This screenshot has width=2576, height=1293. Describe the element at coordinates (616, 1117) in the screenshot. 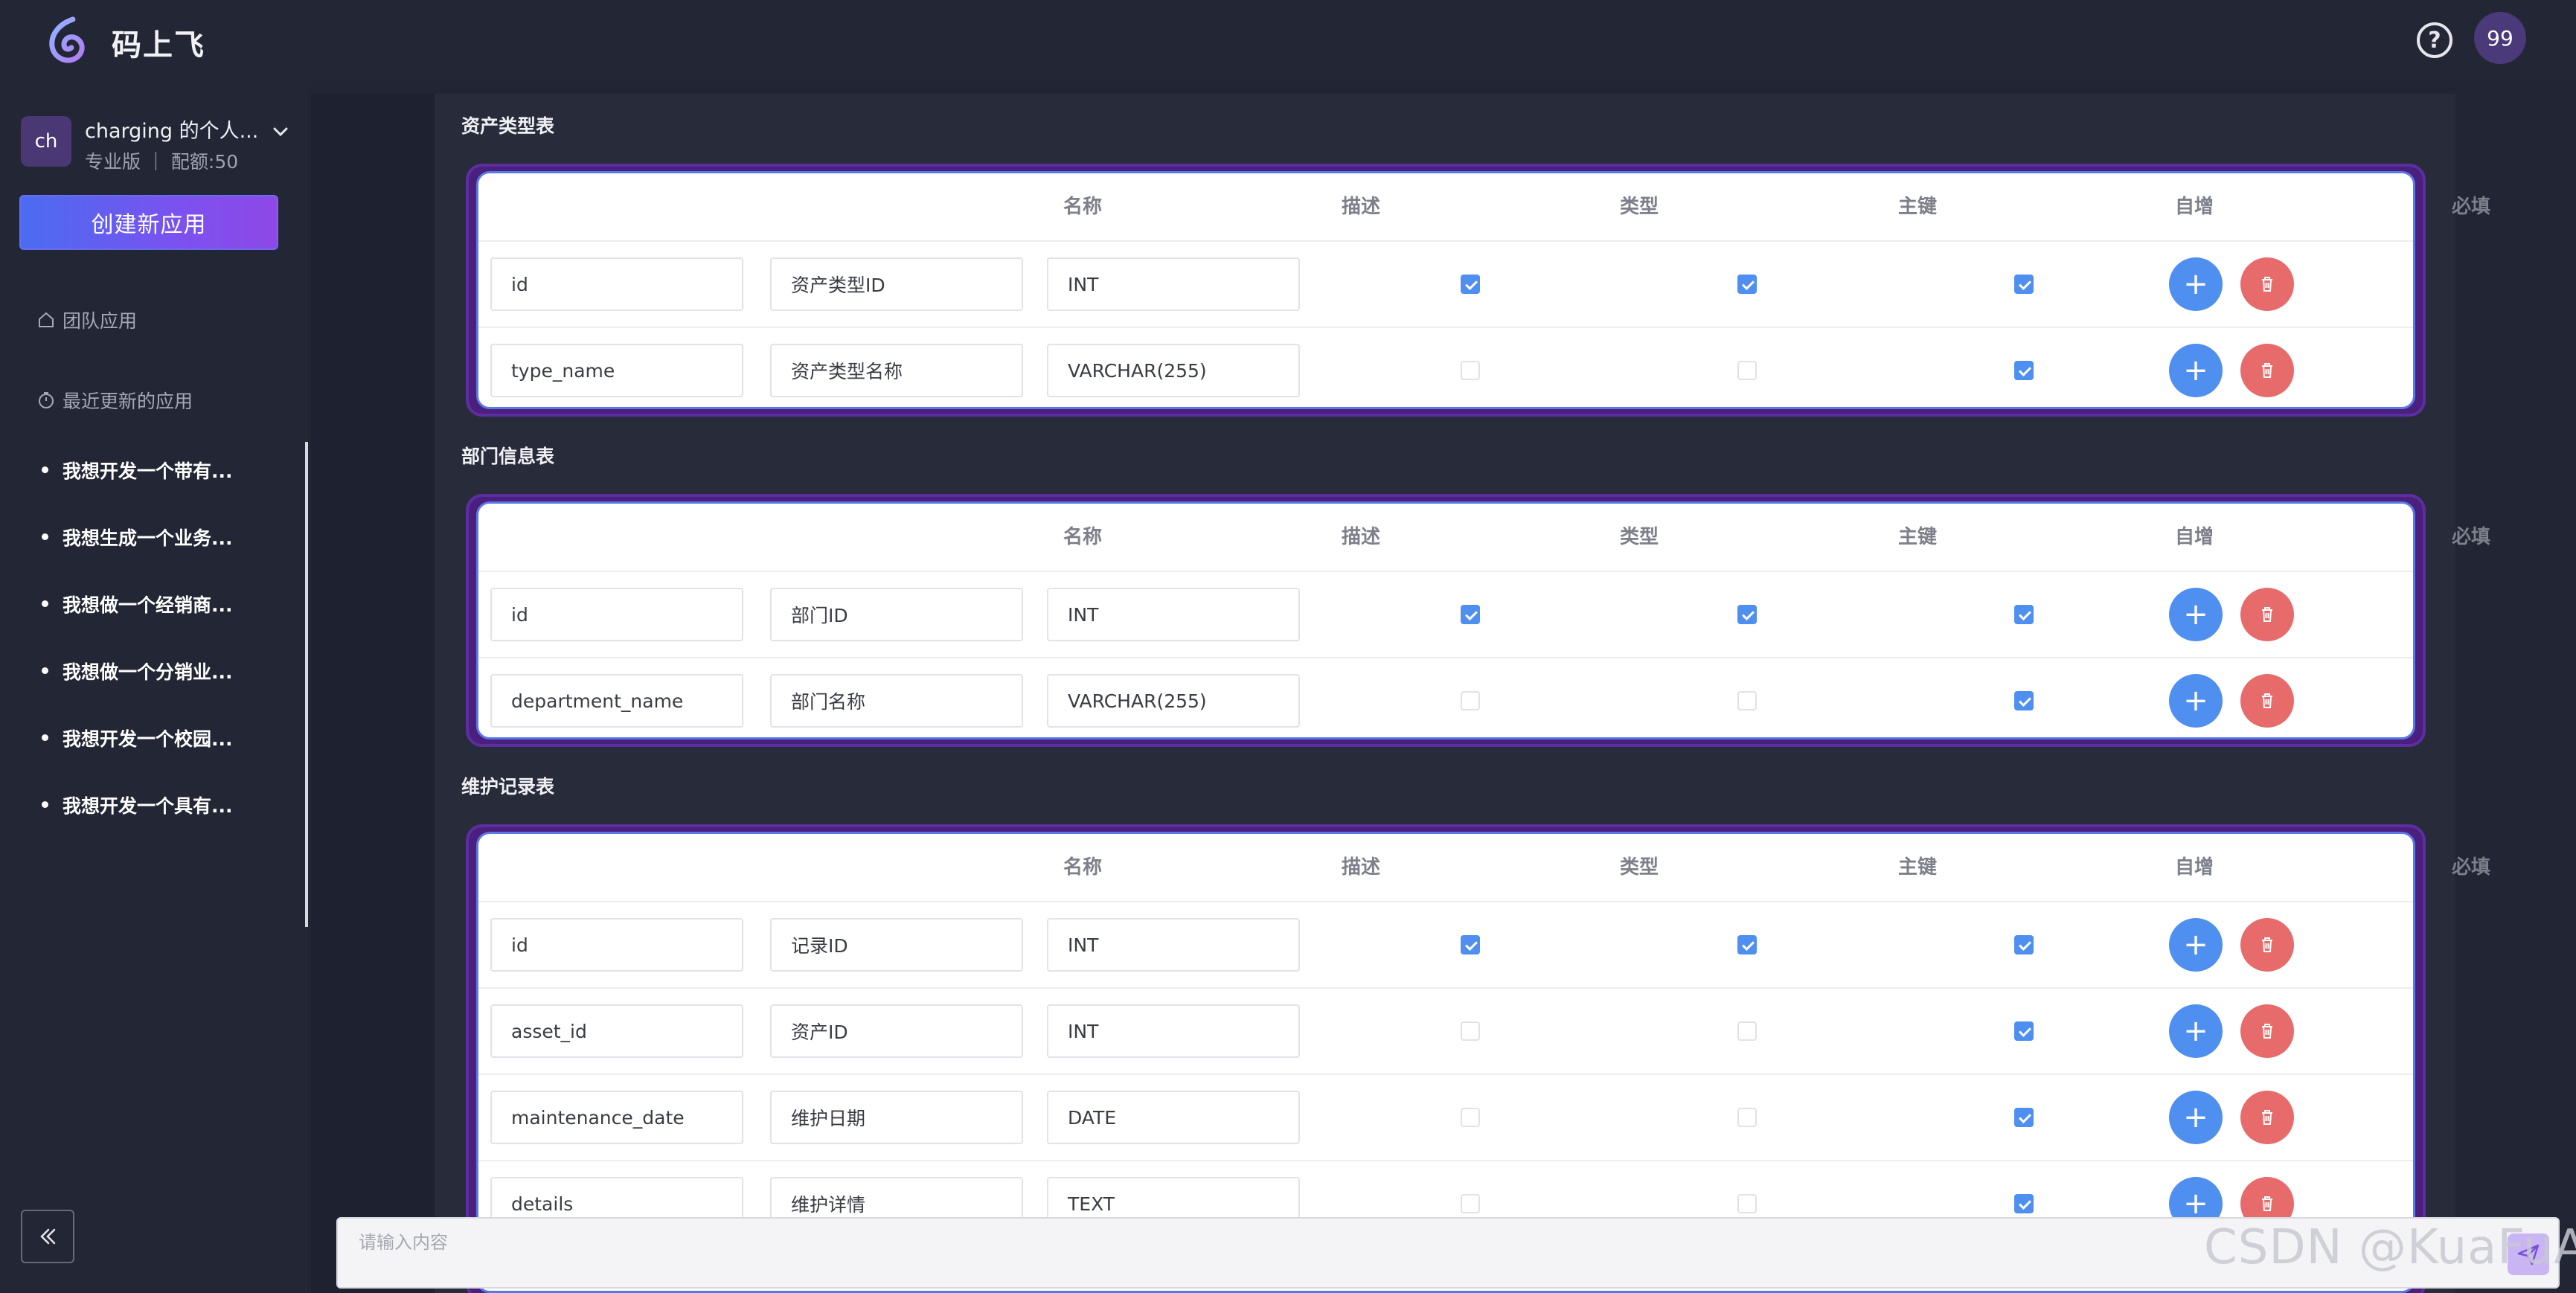

I see `field-name-input: maintenance_date` at that location.